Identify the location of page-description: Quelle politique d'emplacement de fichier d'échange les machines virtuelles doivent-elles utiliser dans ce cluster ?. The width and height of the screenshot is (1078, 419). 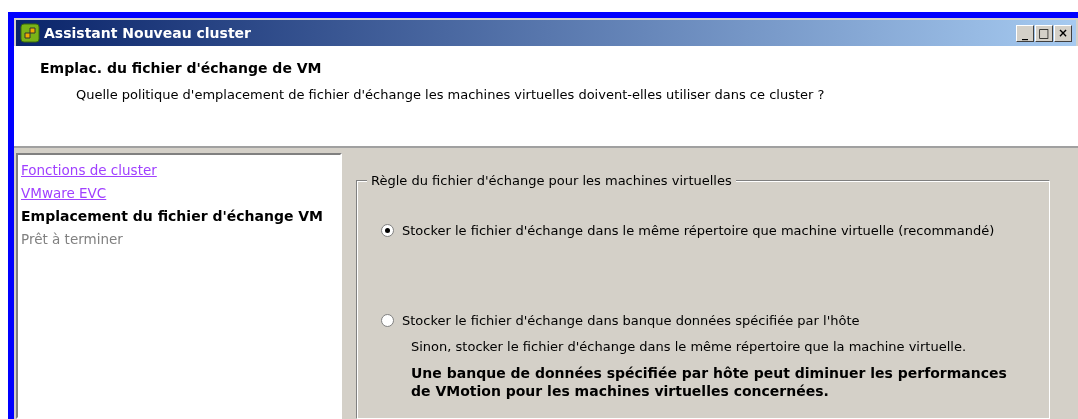
(450, 95).